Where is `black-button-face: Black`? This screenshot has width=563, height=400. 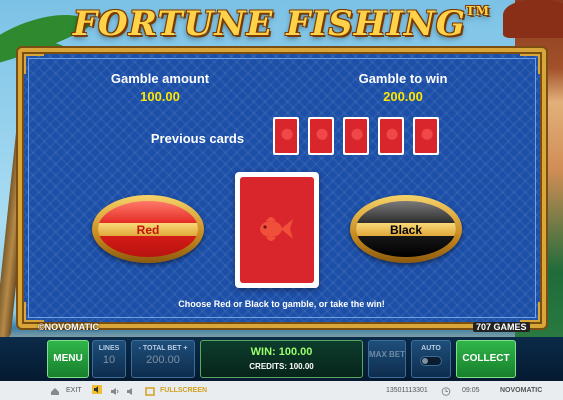 black-button-face: Black is located at coordinates (406, 229).